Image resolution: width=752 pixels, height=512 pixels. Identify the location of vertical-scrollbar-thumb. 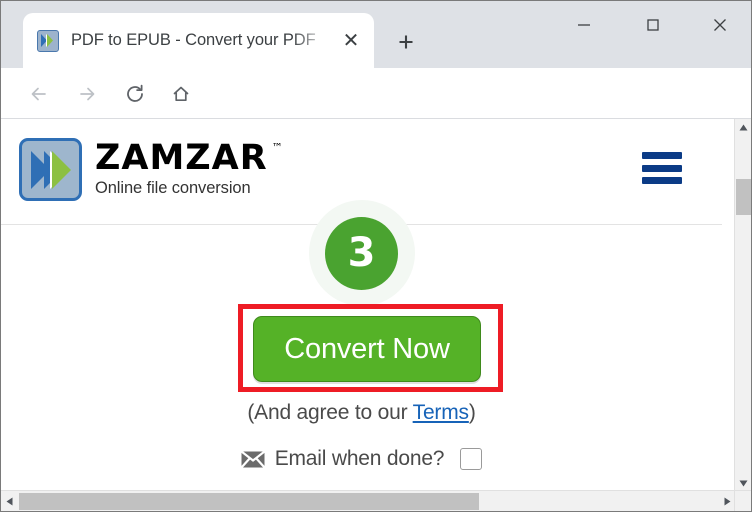
(743, 197).